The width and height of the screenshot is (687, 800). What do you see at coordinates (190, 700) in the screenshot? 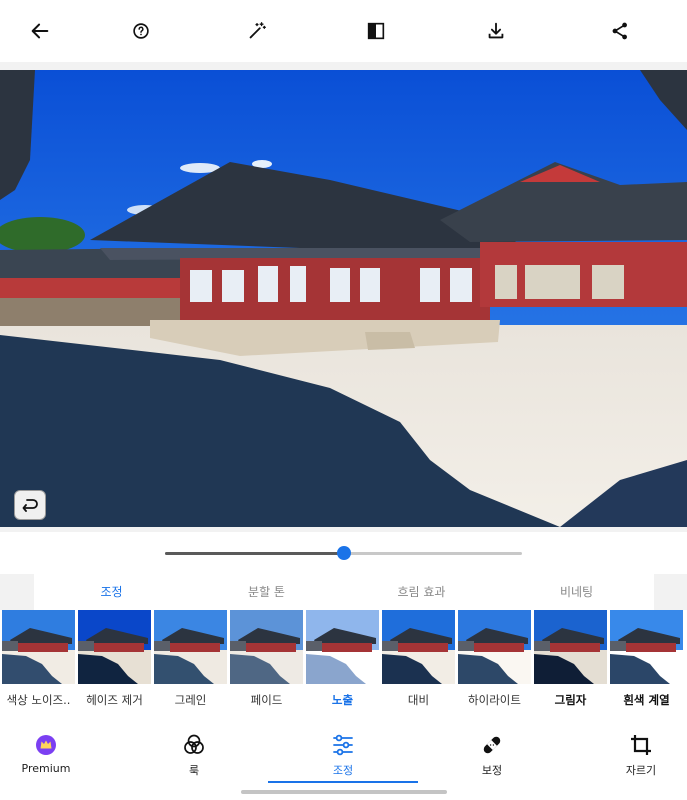
I see `option-label: 그레인` at bounding box center [190, 700].